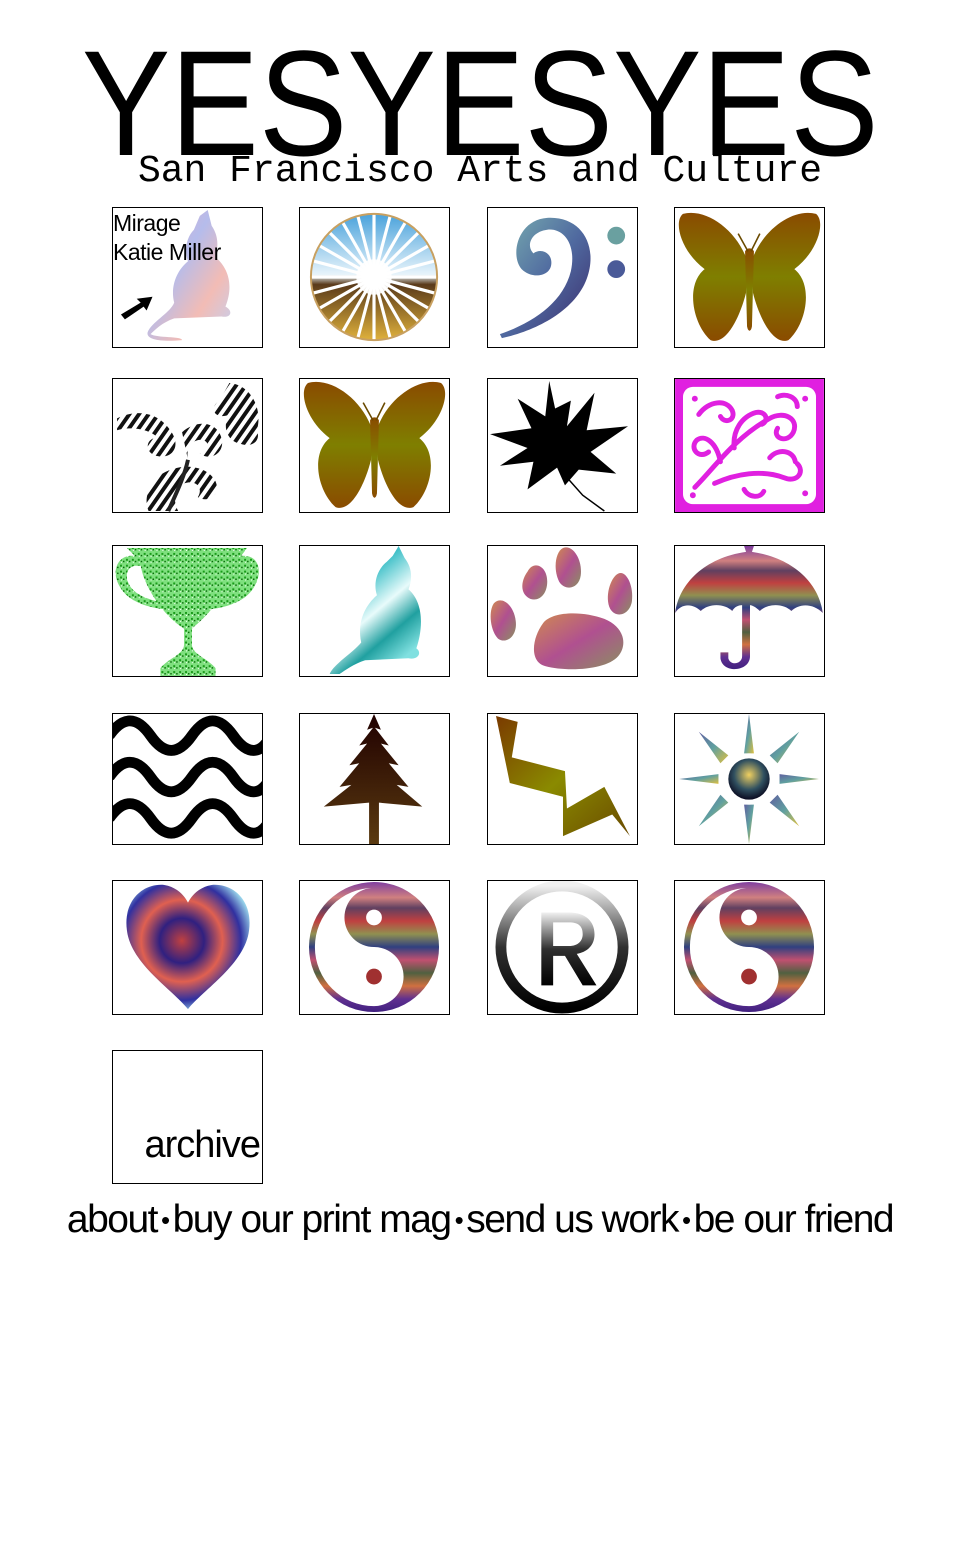 This screenshot has height=1550, width=960. What do you see at coordinates (572, 1219) in the screenshot?
I see `nav-link-send-work: send us work` at bounding box center [572, 1219].